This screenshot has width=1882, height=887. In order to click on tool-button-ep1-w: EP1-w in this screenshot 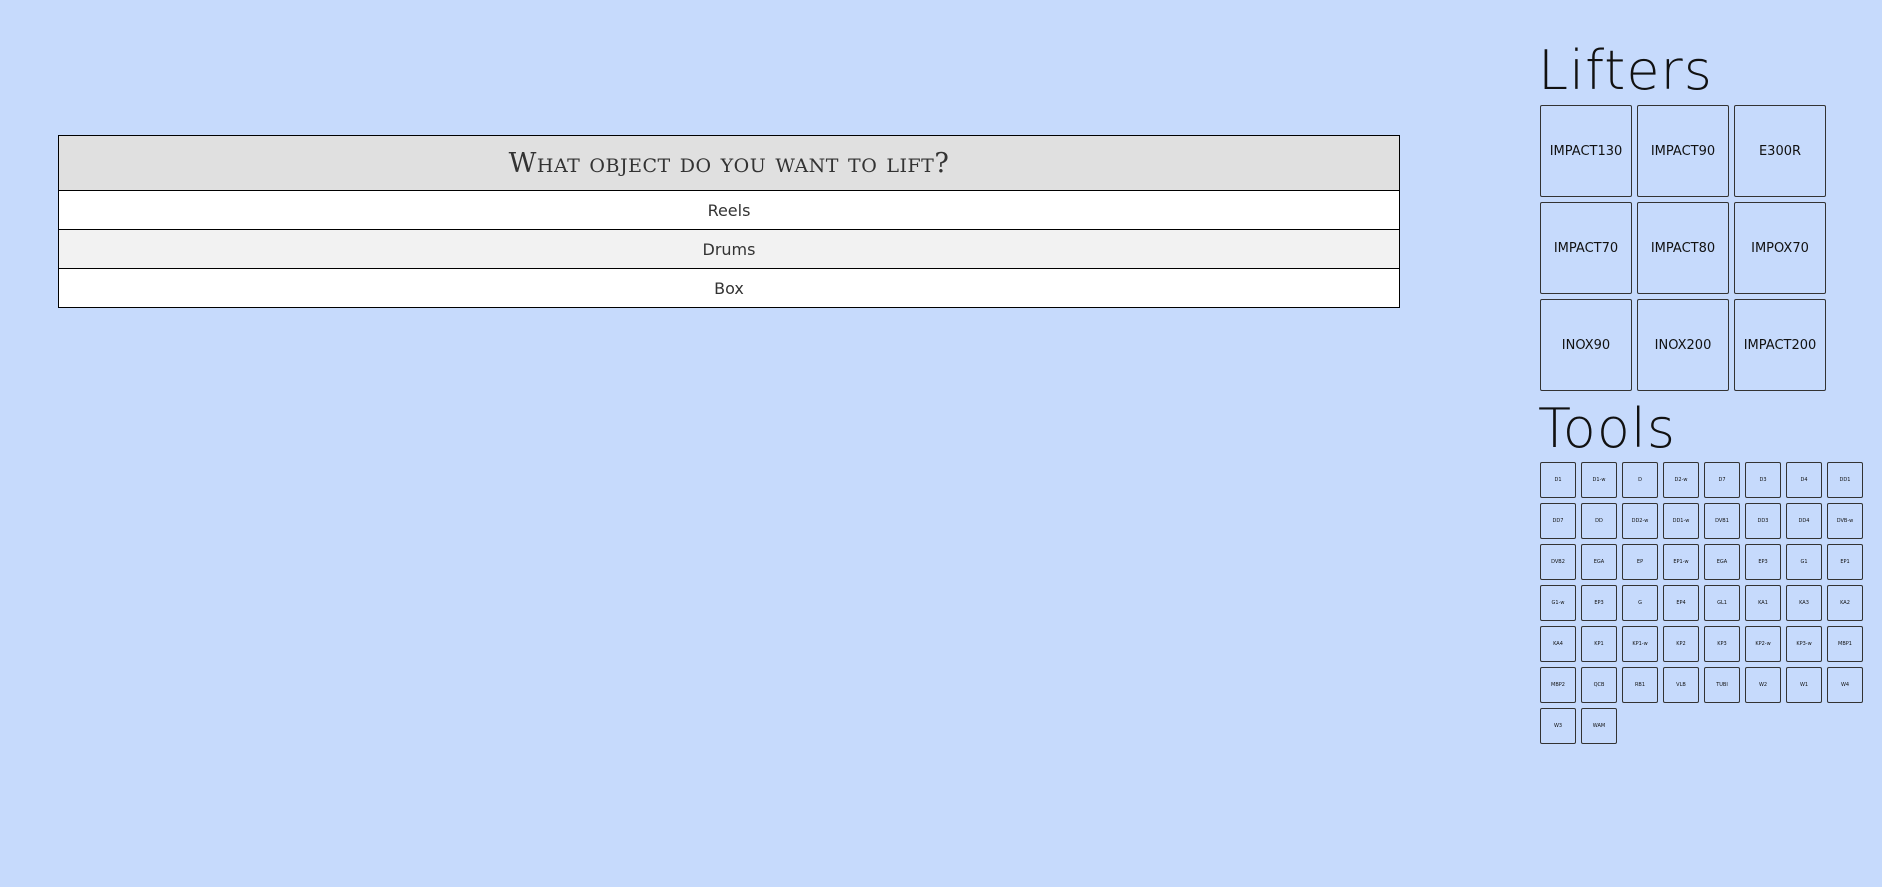, I will do `click(1681, 562)`.